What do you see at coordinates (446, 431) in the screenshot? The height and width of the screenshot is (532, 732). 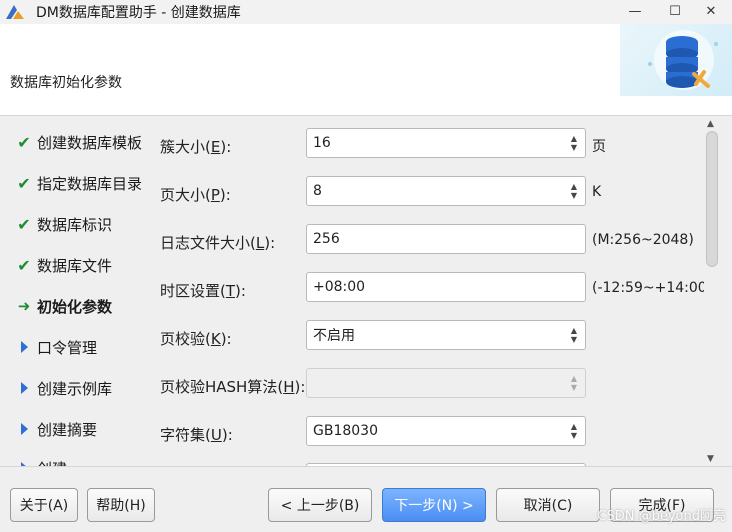 I see `charset-select: GB18030 ▲ ▼` at bounding box center [446, 431].